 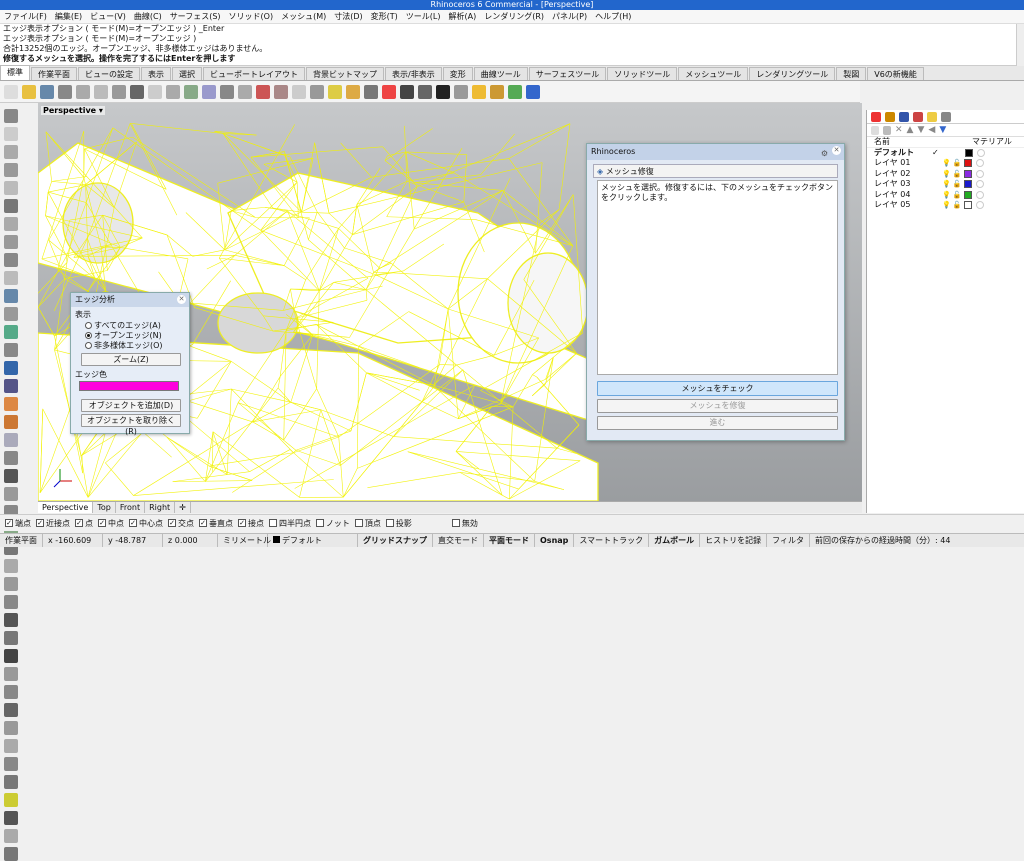 I want to click on folder-tab-icon, so click(x=932, y=117).